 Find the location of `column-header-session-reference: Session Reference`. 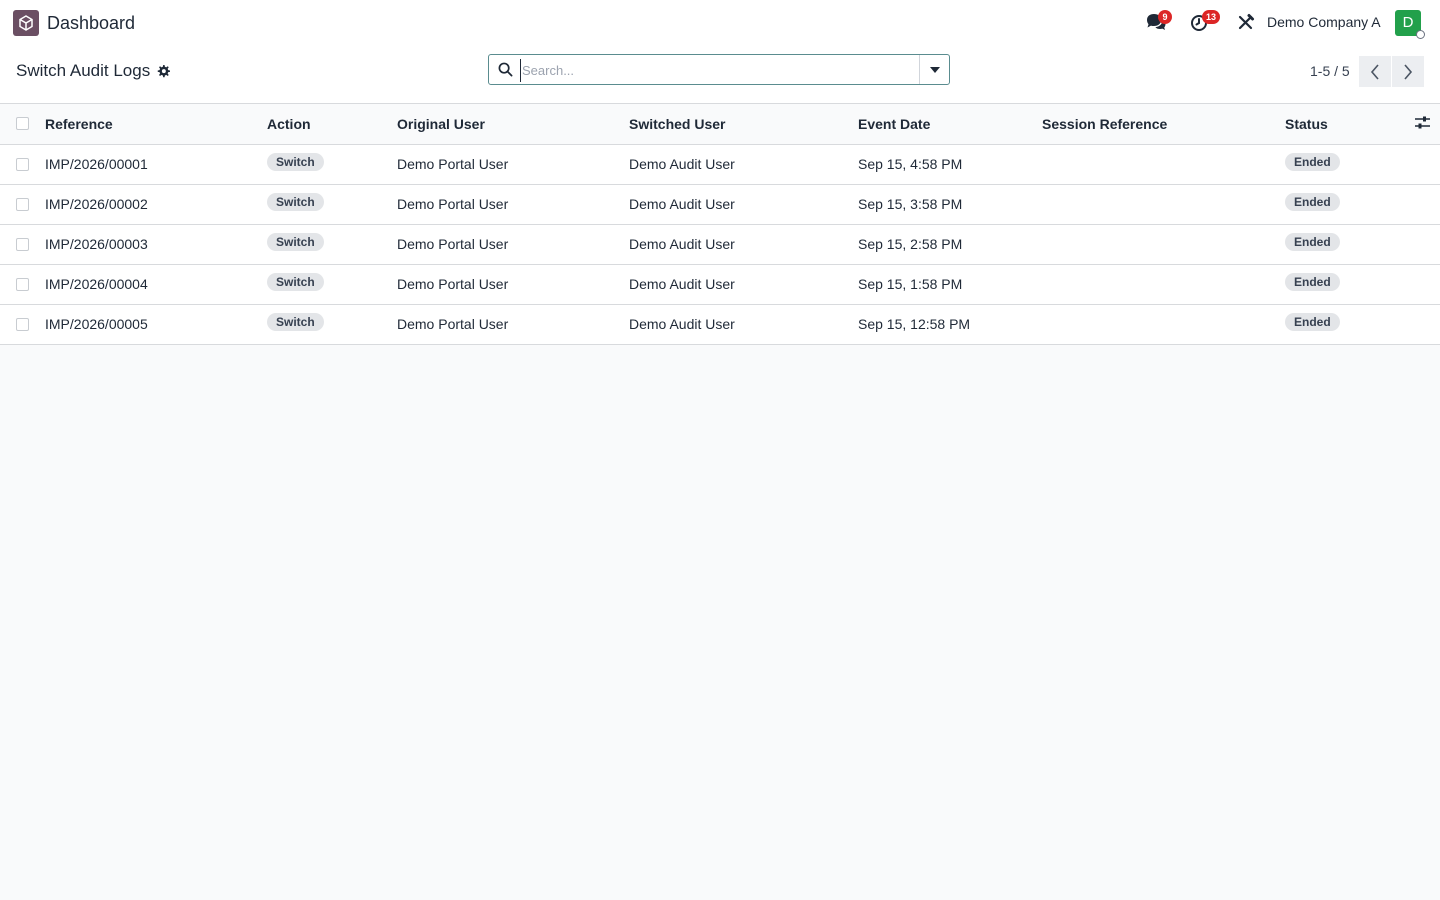

column-header-session-reference: Session Reference is located at coordinates (1163, 124).